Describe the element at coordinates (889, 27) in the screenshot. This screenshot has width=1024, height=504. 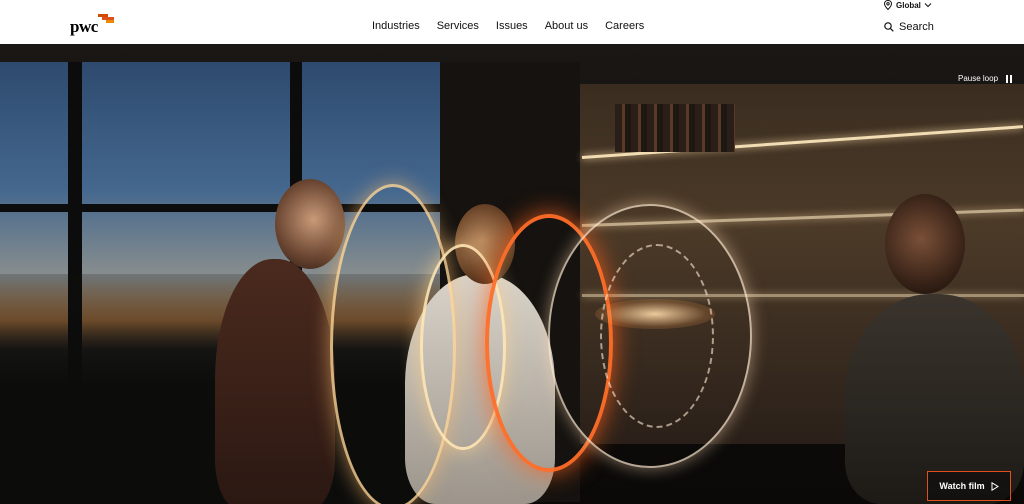
I see `search-icon` at that location.